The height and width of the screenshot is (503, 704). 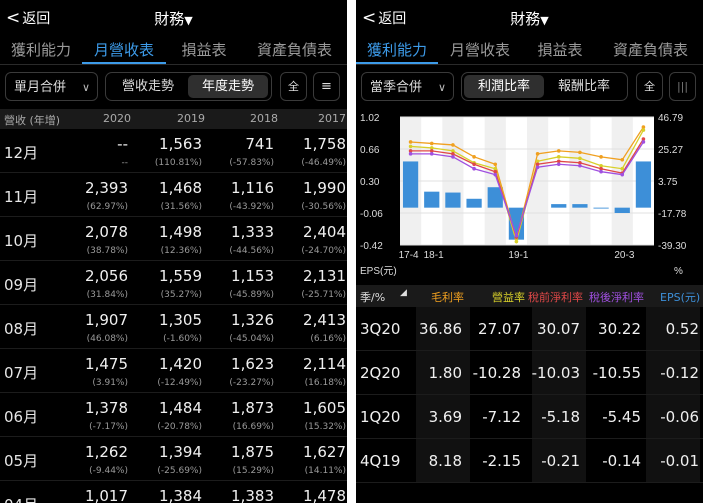 What do you see at coordinates (529, 373) in the screenshot?
I see `table-row: 2Q20 1.80 -10.28 -10.03 -10.55 -0.12` at bounding box center [529, 373].